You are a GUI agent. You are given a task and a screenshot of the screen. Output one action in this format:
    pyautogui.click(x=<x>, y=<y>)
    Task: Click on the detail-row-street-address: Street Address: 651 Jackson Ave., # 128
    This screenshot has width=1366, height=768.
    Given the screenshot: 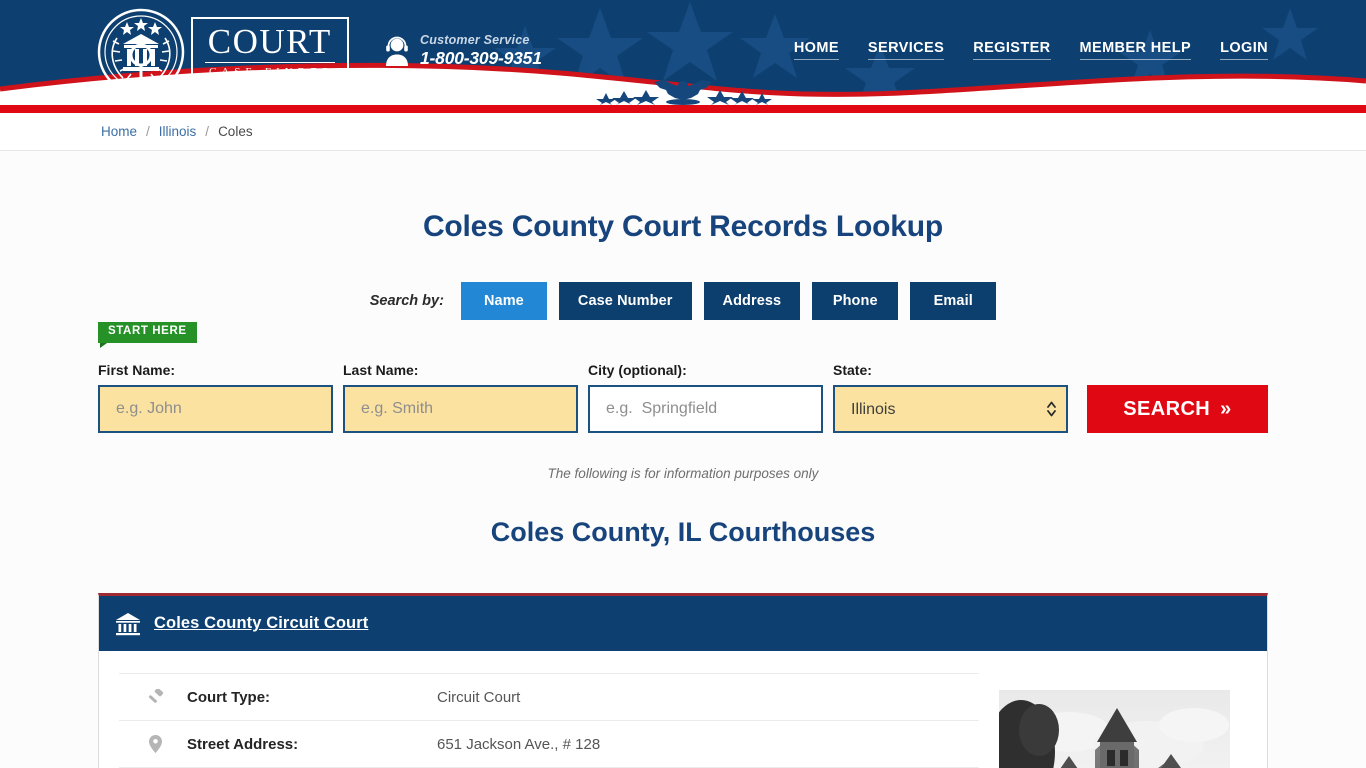 What is the action you would take?
    pyautogui.click(x=549, y=743)
    